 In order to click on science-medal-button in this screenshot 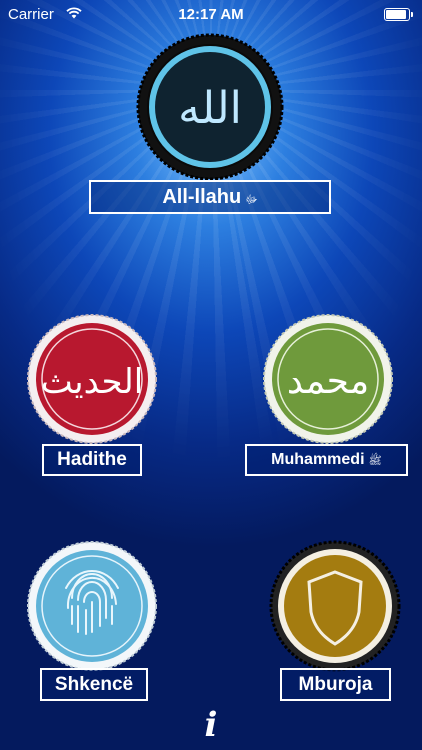, I will do `click(92, 606)`.